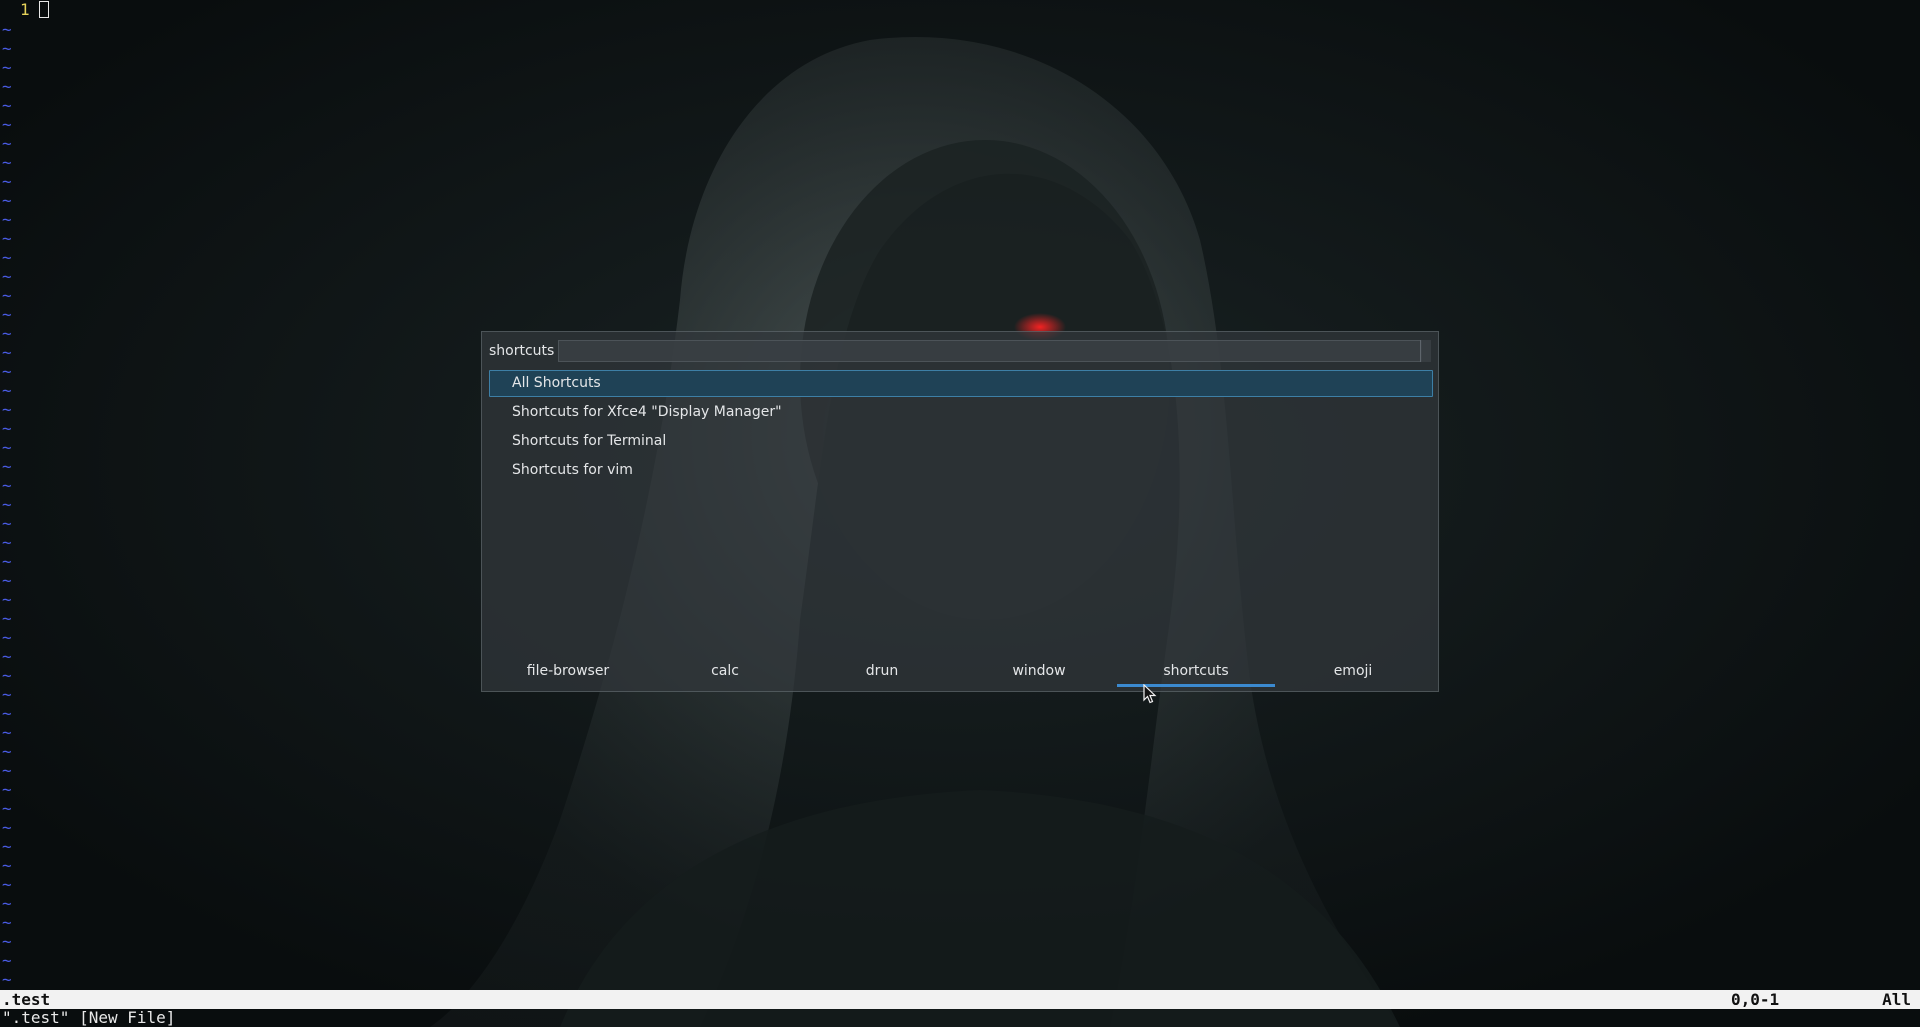  Describe the element at coordinates (89, 1017) in the screenshot. I see `vim-message-line: ".test" [New File]` at that location.